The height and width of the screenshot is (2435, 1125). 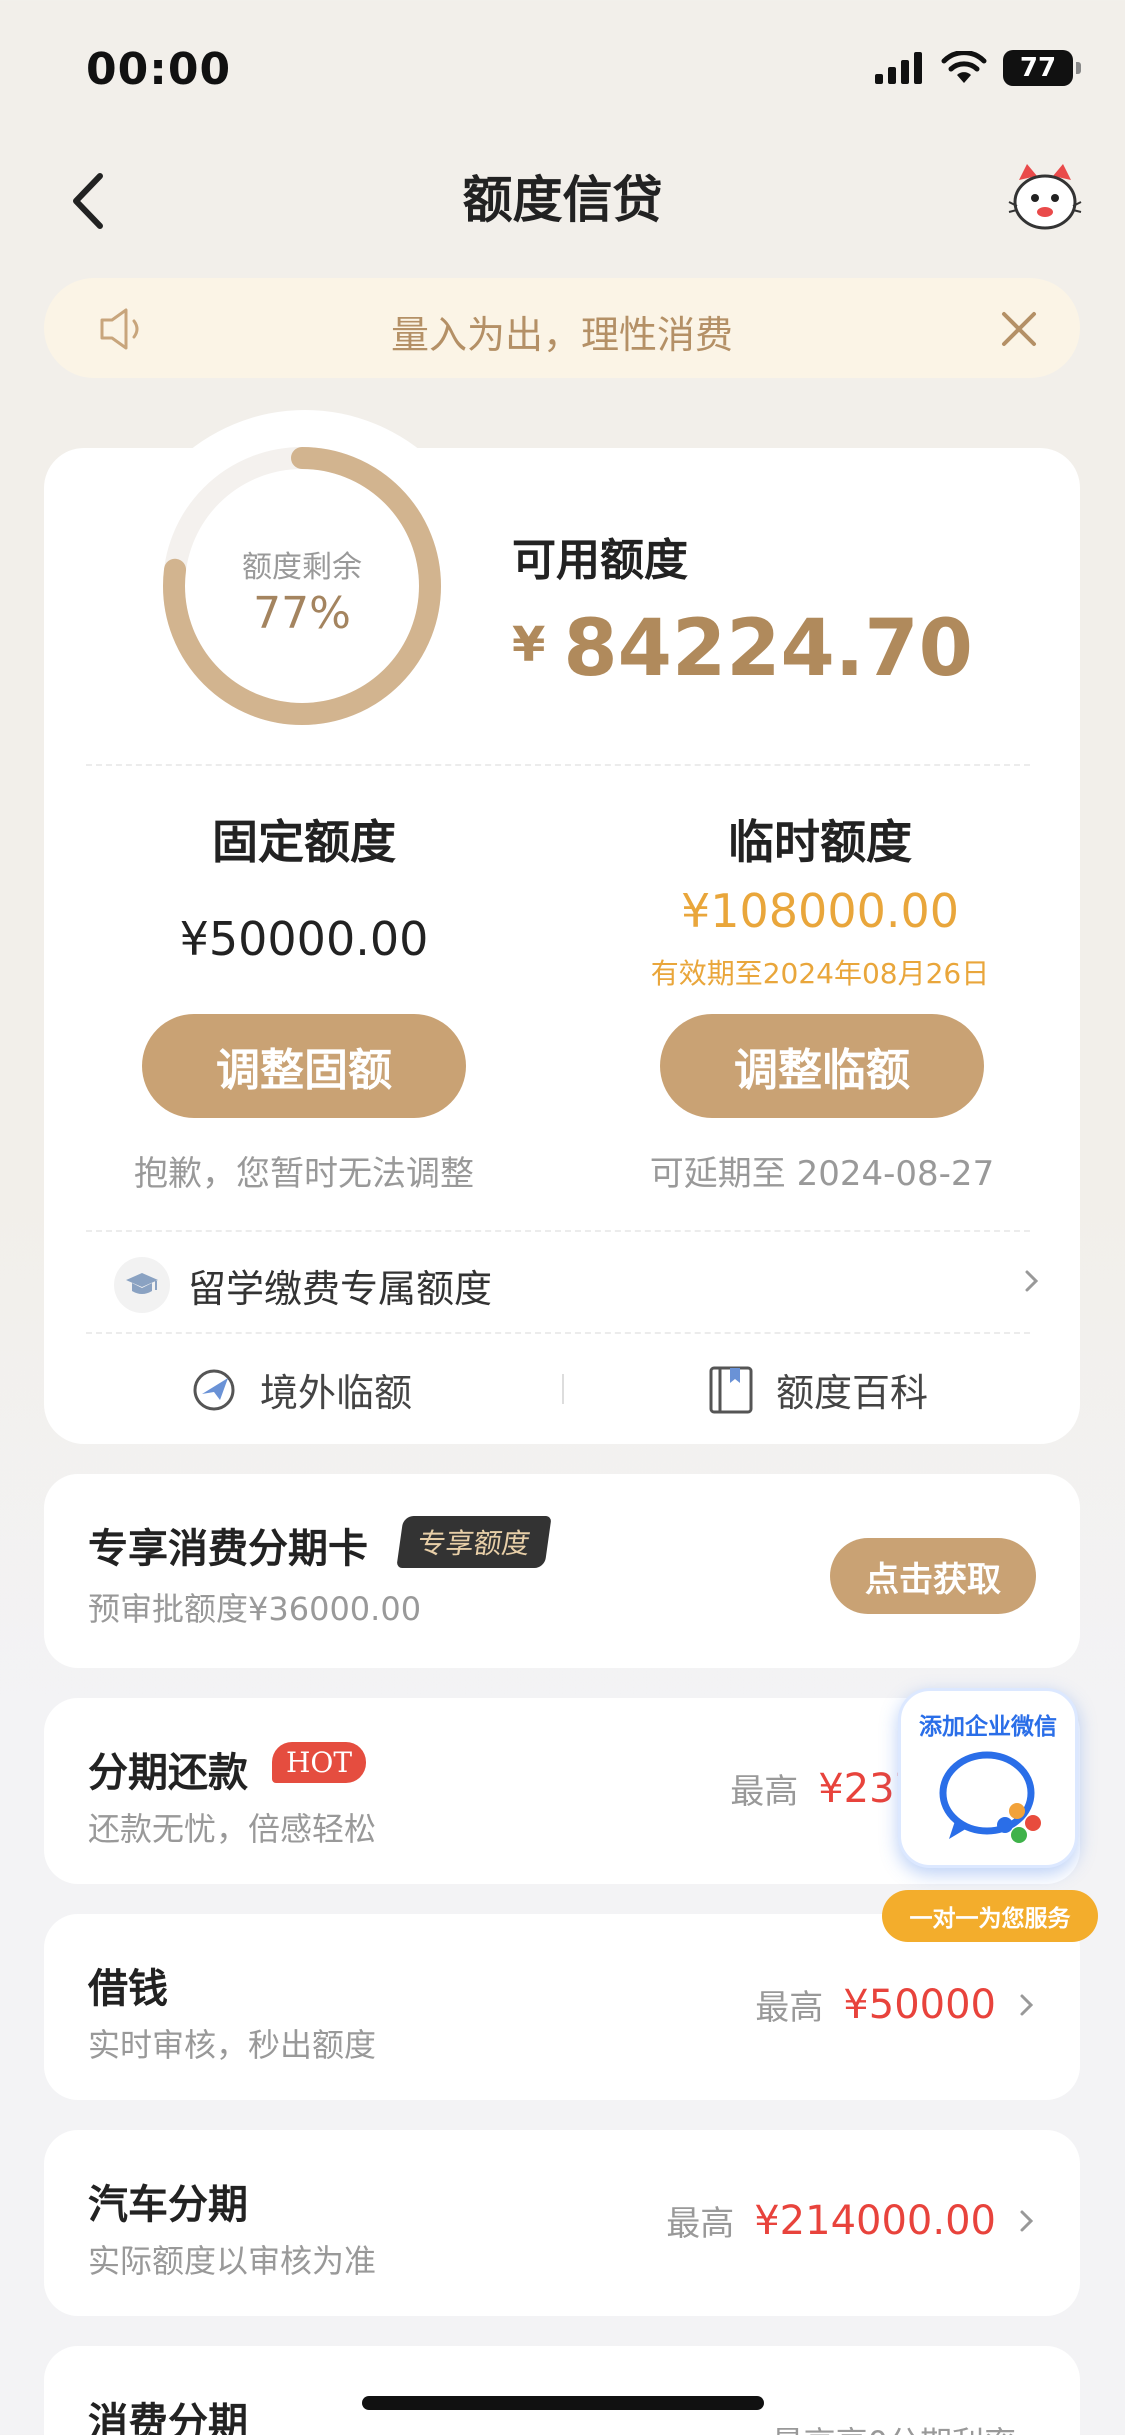 What do you see at coordinates (302, 567) in the screenshot?
I see `ring-label: 额度剩余` at bounding box center [302, 567].